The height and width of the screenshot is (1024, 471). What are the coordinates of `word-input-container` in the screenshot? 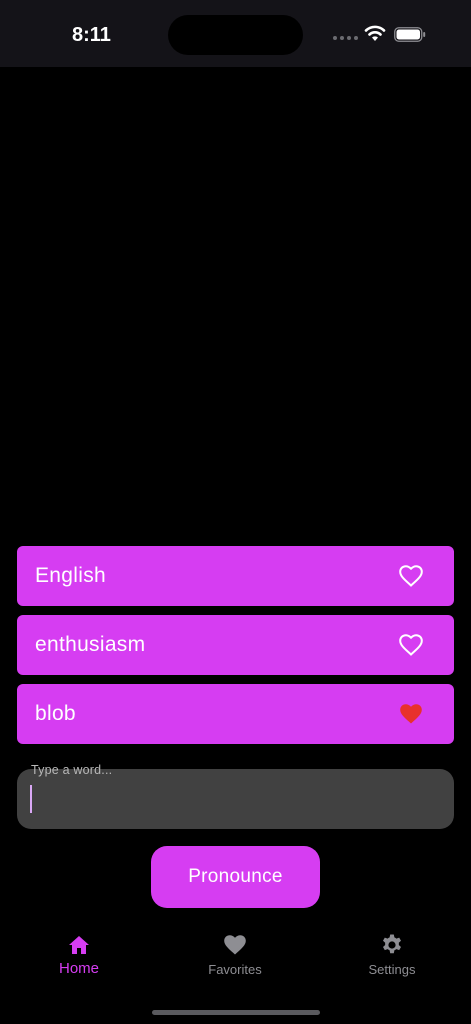 It's located at (235, 799).